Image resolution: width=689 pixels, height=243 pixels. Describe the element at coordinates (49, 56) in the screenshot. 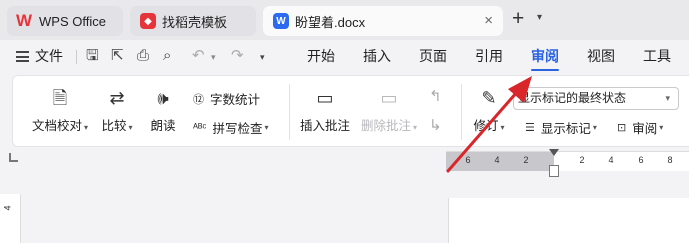

I see `menu-file: 文件` at that location.